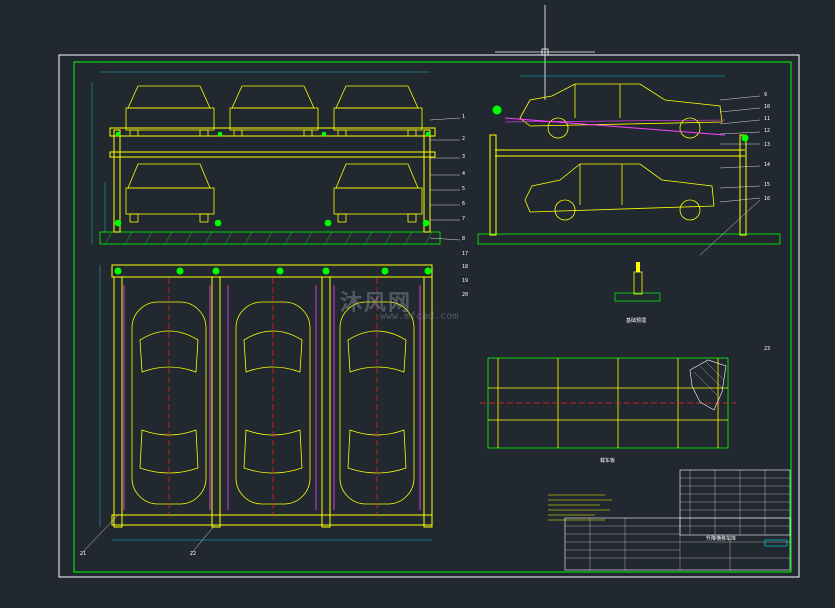 This screenshot has height=608, width=835. I want to click on side-lower-car, so click(619, 192).